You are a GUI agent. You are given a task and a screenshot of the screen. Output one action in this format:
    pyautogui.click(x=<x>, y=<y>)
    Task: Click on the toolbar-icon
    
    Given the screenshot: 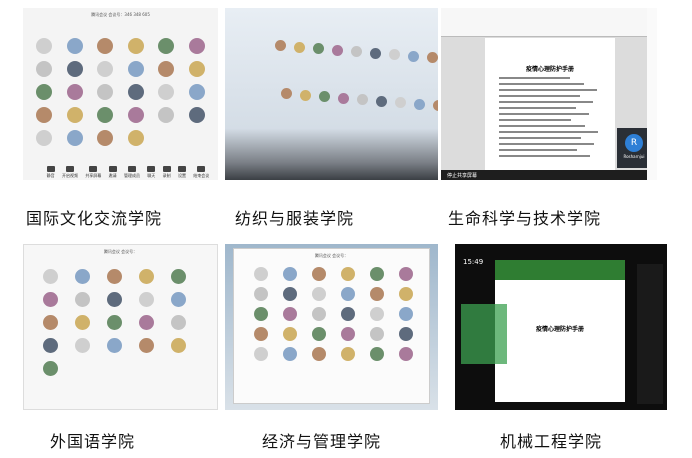 What is the action you would take?
    pyautogui.click(x=50, y=168)
    